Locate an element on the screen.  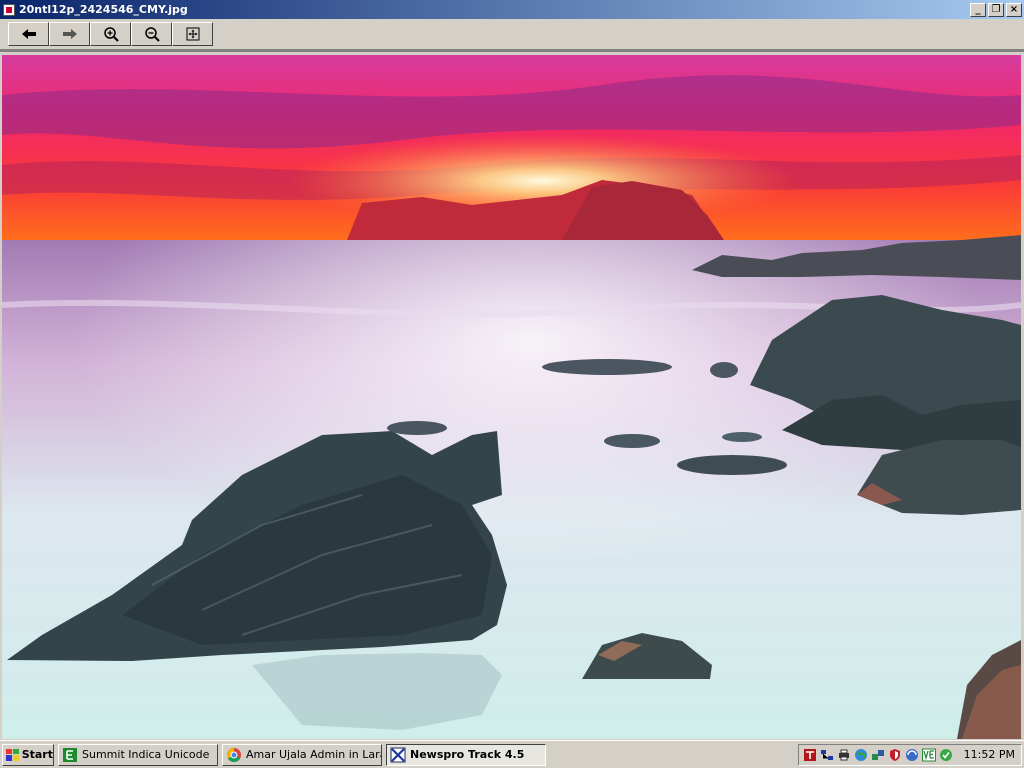
window-title-bar: 20ntl12p_2424546_CMY.jpg _ ❐ × is located at coordinates (512, 9).